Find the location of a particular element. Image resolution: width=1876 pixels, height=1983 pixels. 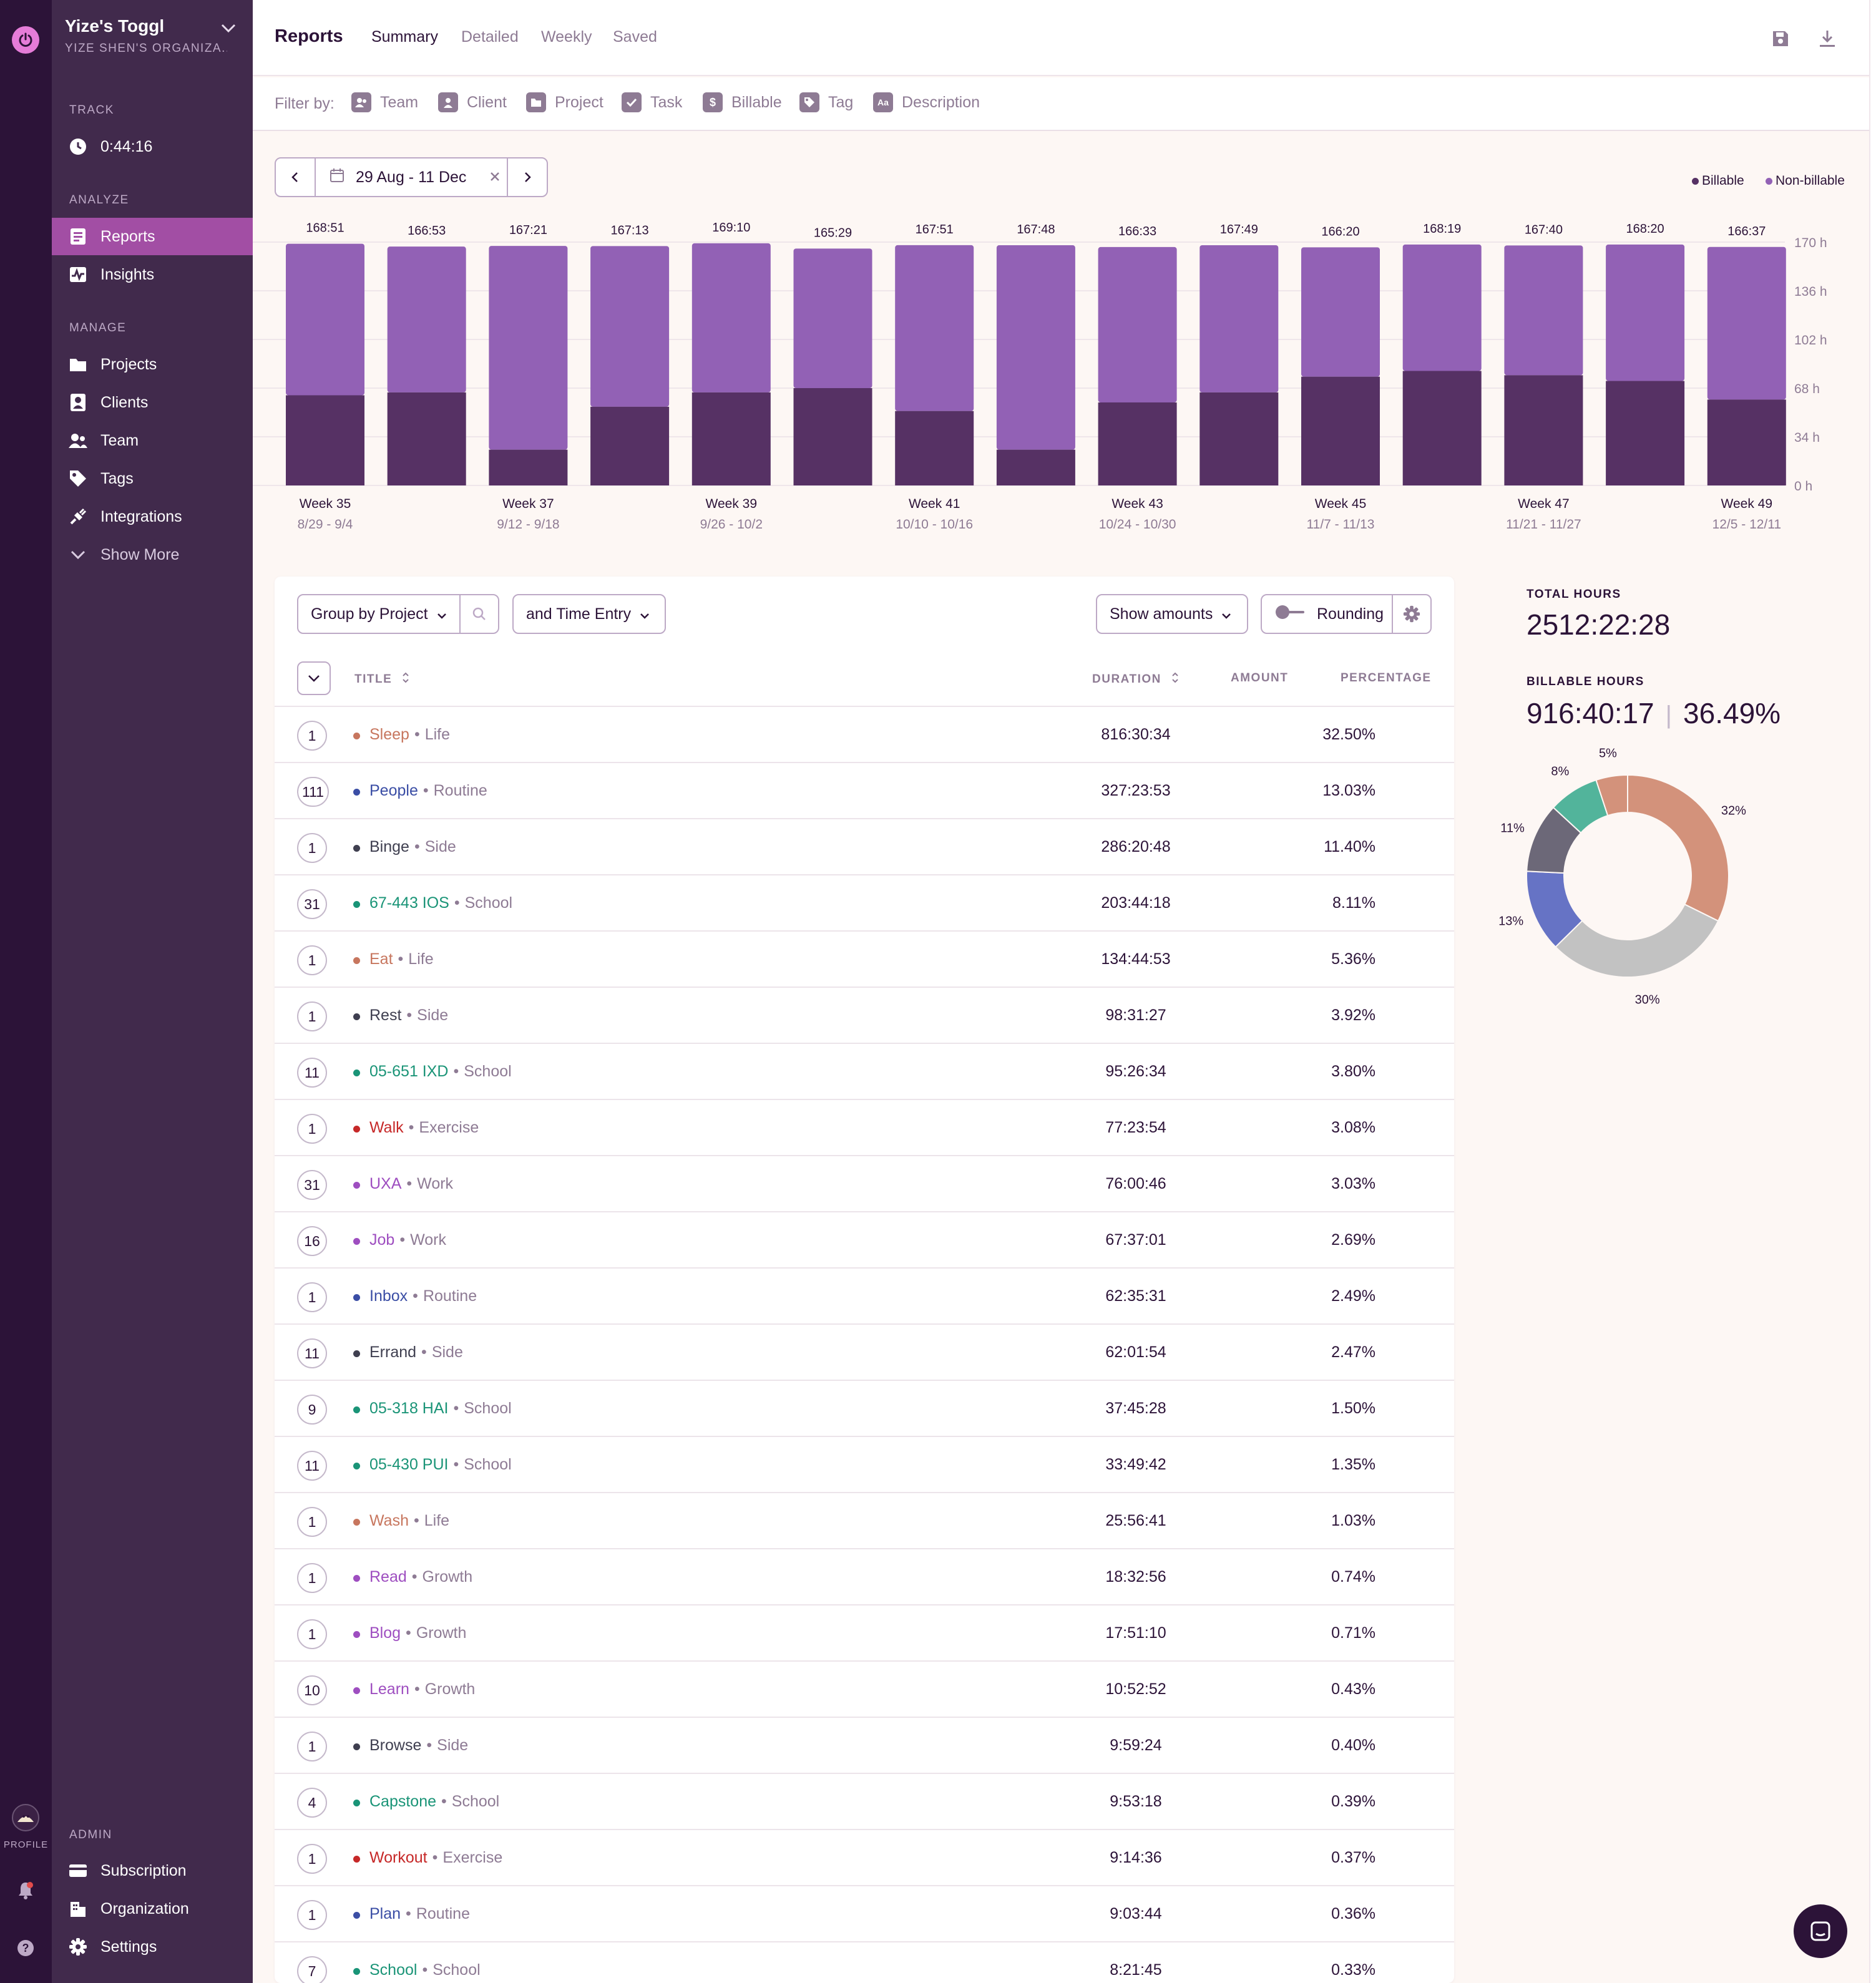

entry-count-badge: 16 is located at coordinates (312, 1241).